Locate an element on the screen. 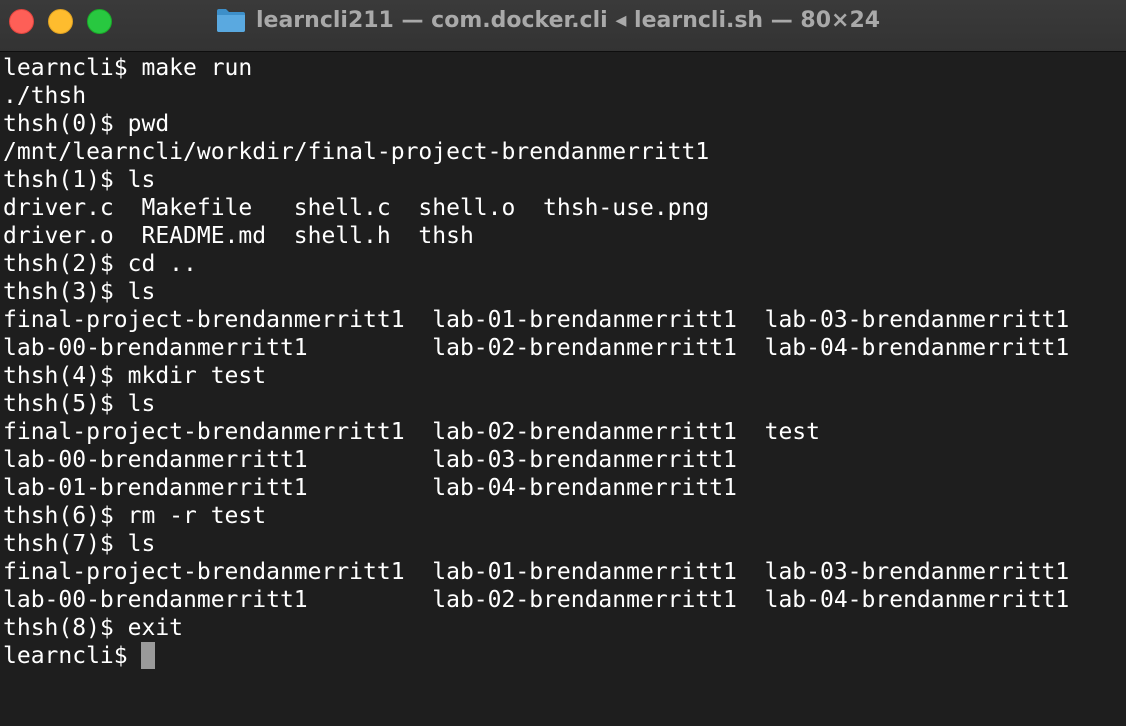  terminal-line: thsh(3)$ ls is located at coordinates (79, 292).